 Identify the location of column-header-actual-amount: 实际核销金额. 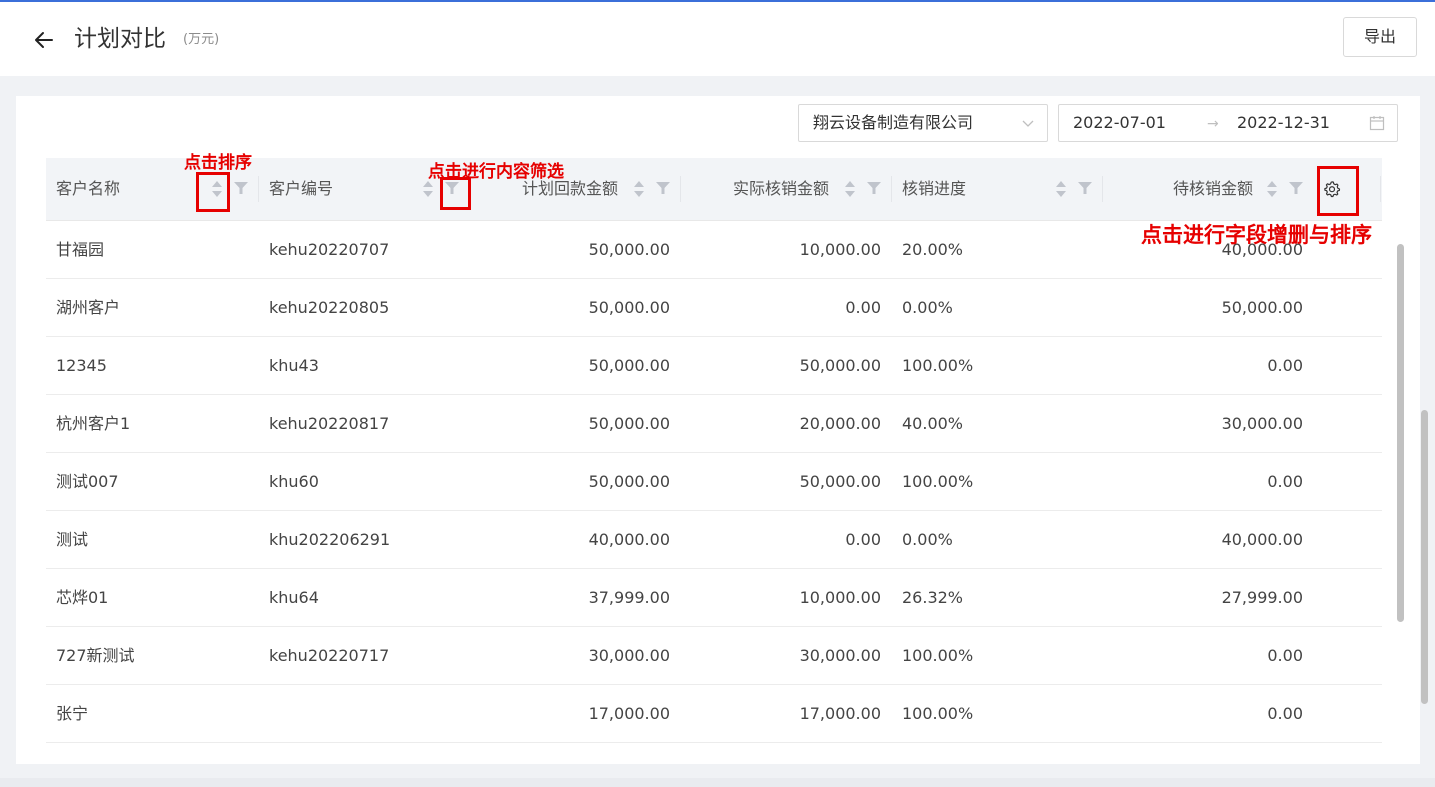
(786, 189).